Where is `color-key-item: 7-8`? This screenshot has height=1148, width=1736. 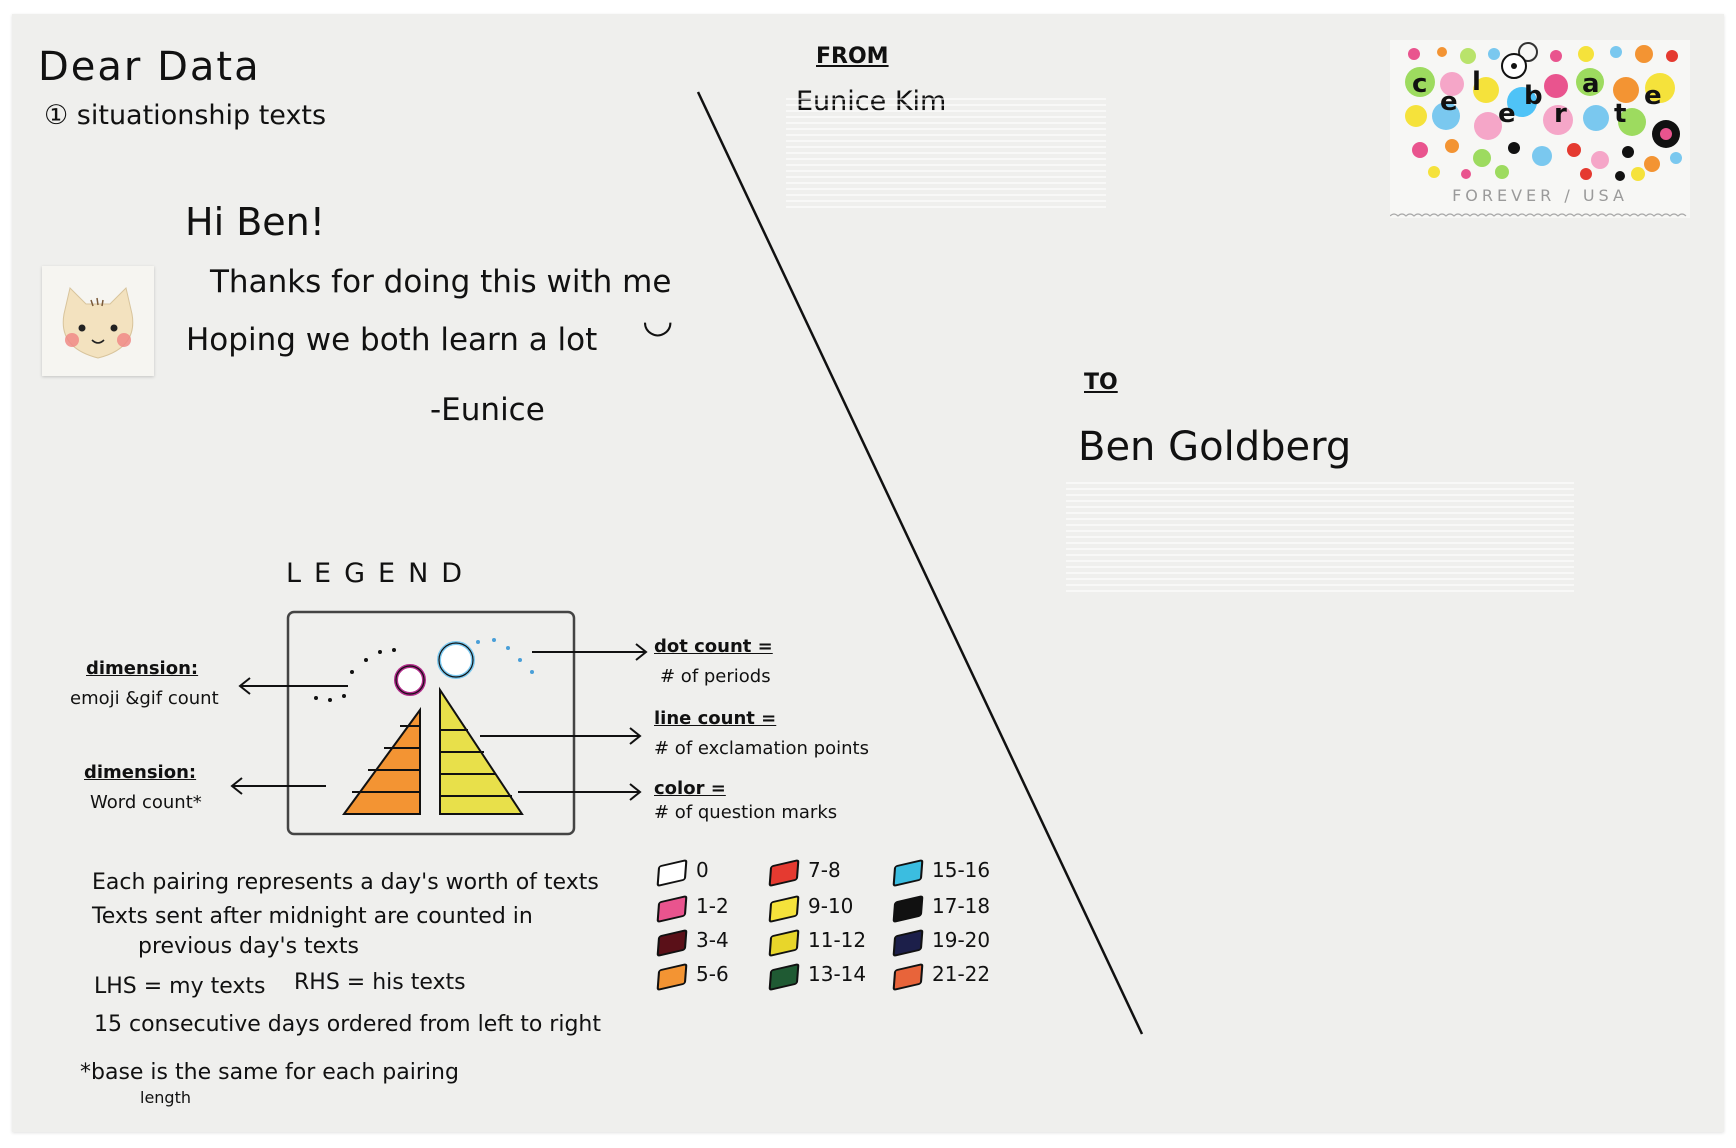 color-key-item: 7-8 is located at coordinates (804, 872).